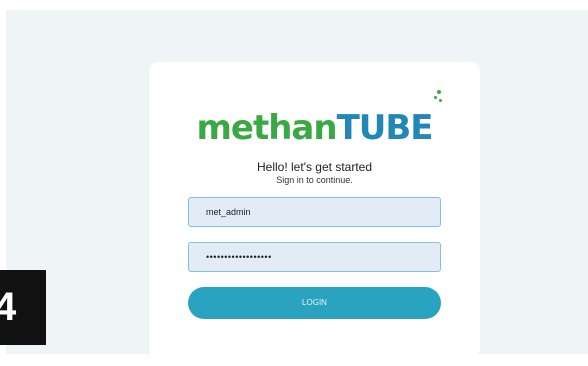 The image size is (588, 366). What do you see at coordinates (314, 257) in the screenshot?
I see `password-input: ••••••••••••••••••` at bounding box center [314, 257].